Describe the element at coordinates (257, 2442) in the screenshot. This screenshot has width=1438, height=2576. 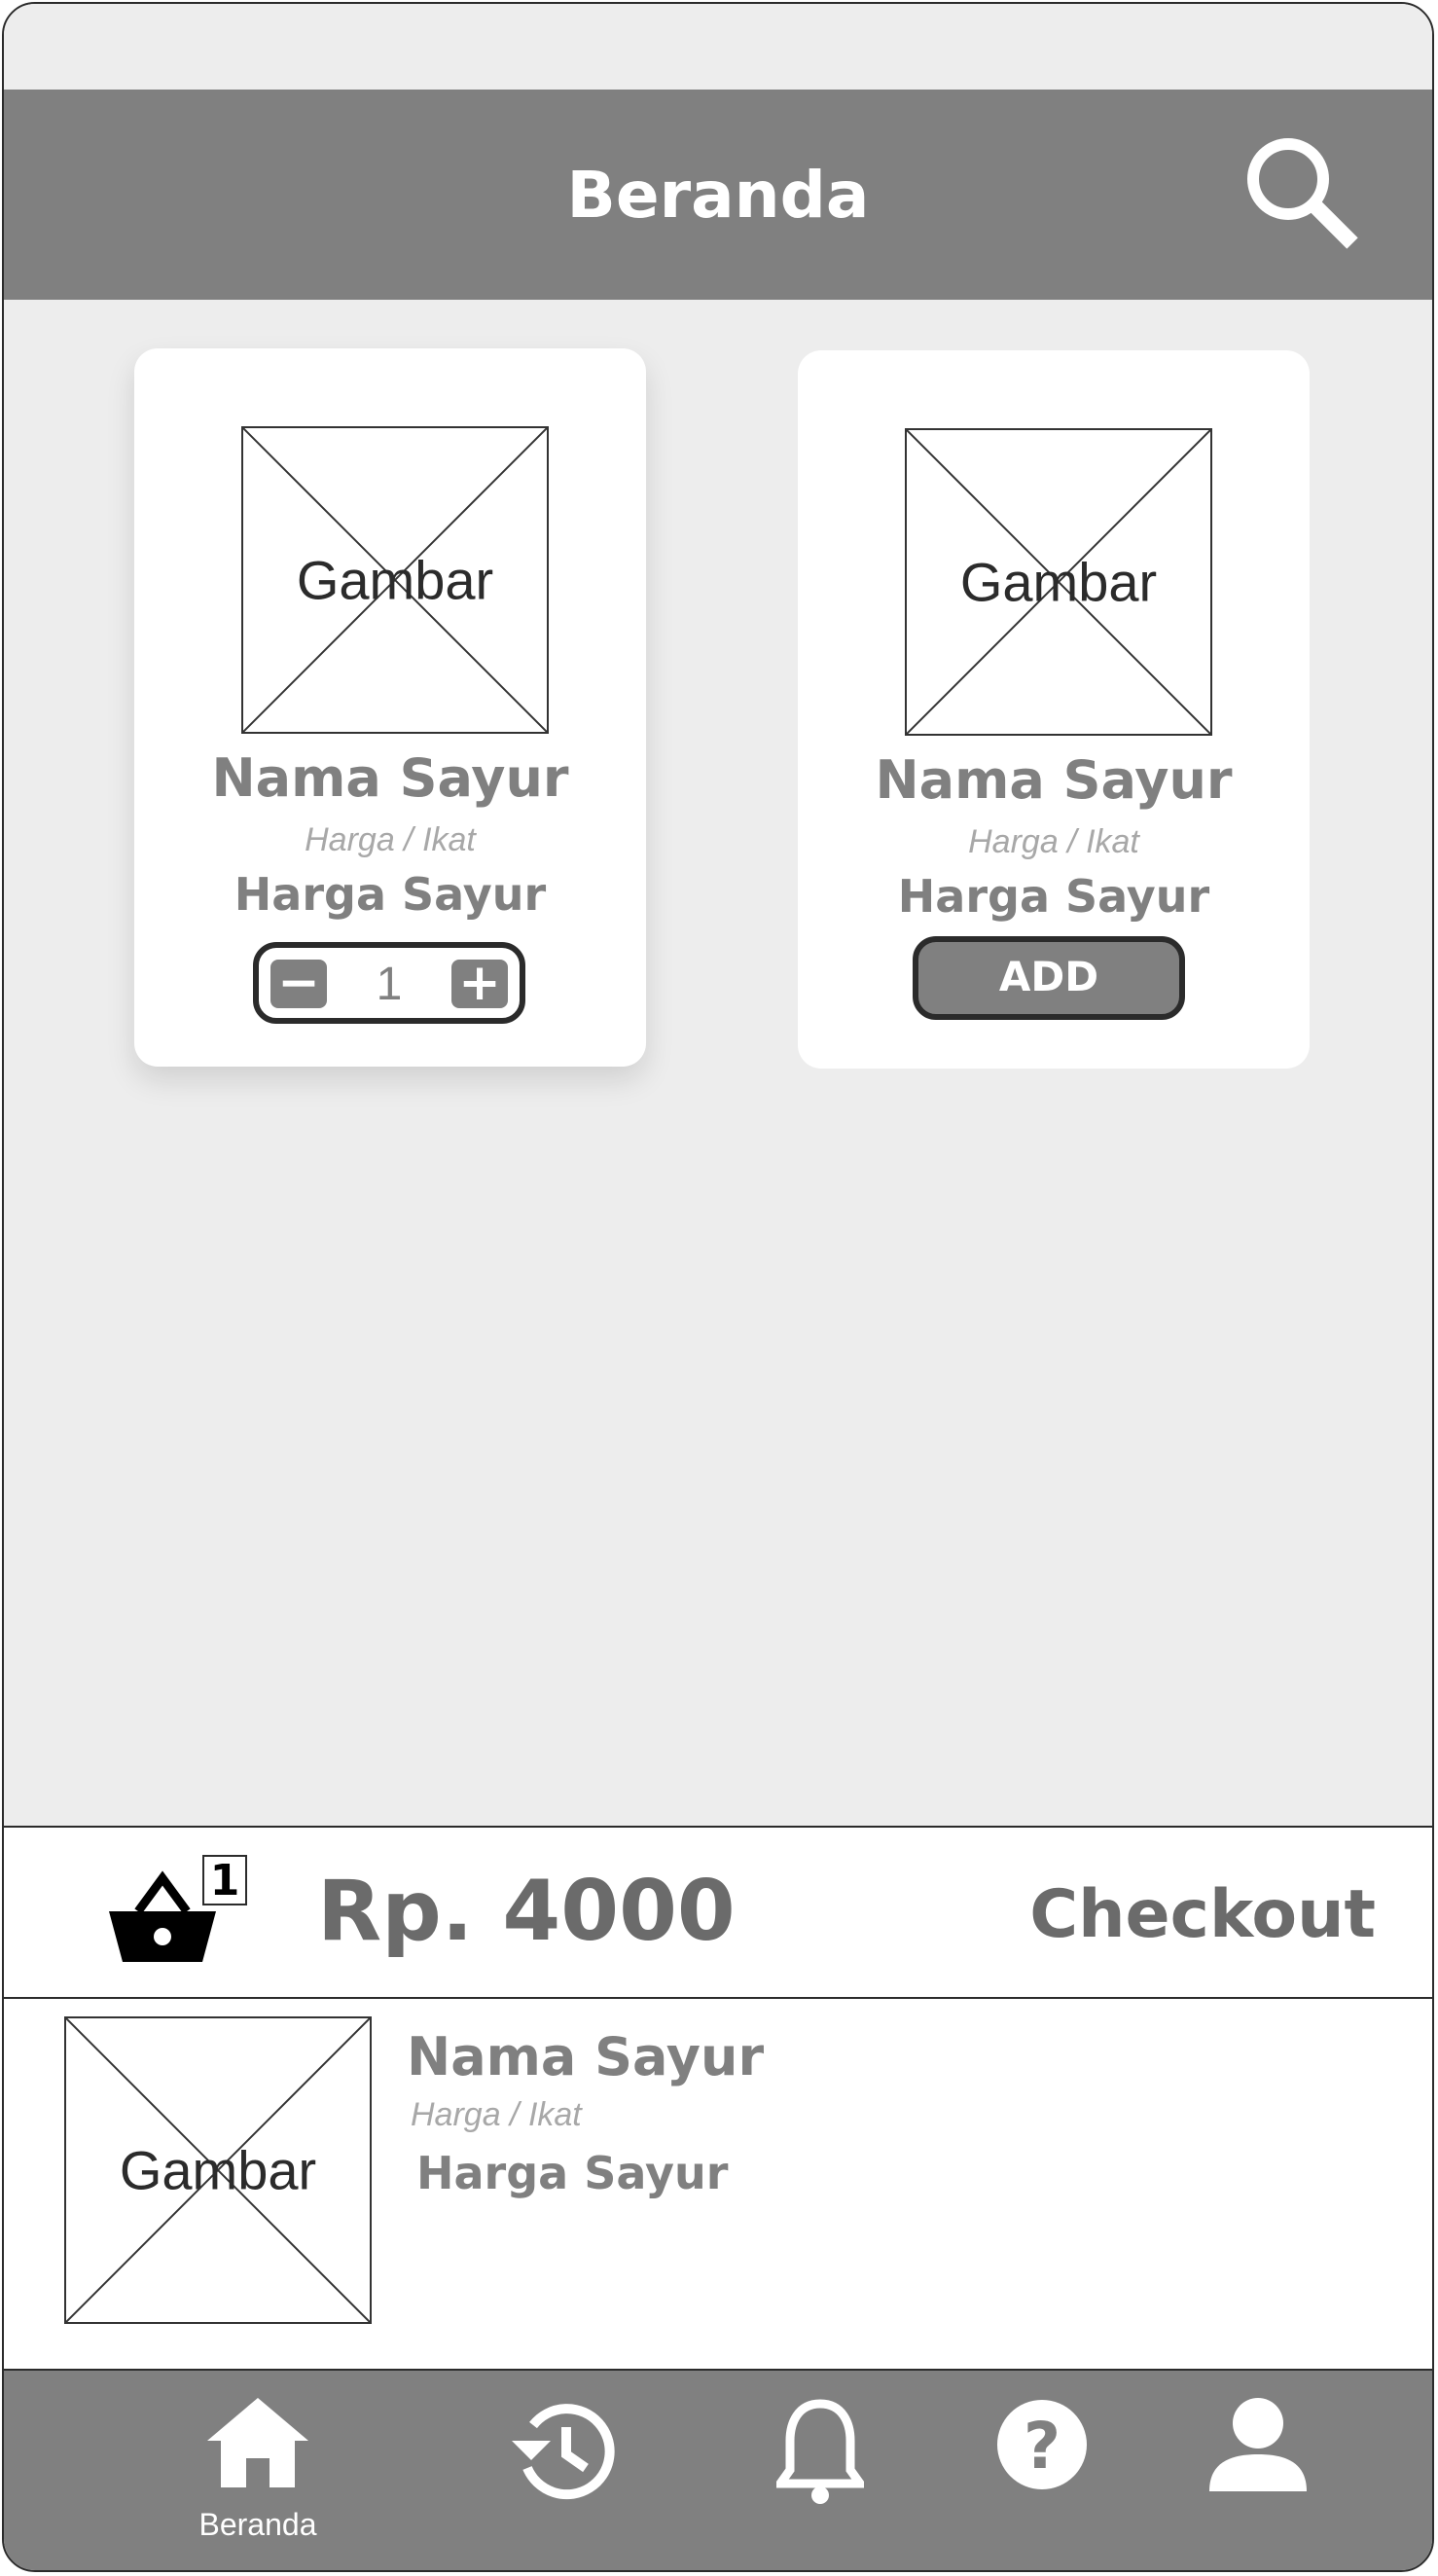
I see `home-icon` at that location.